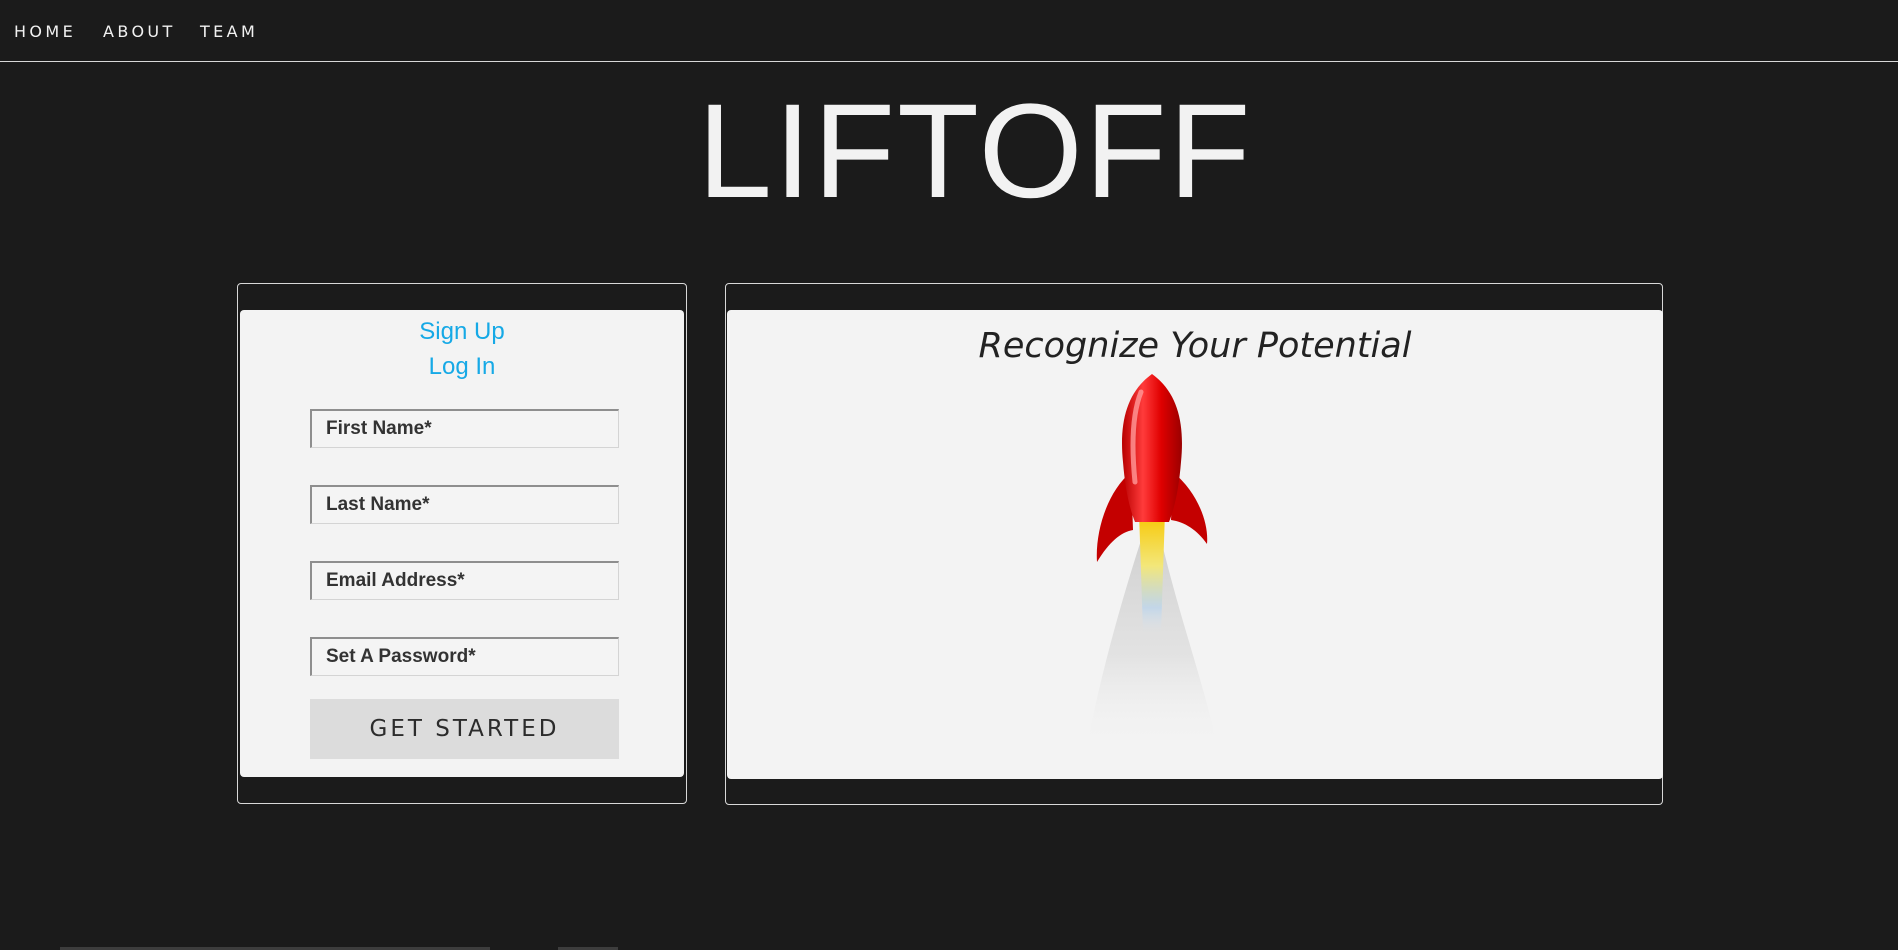 The image size is (1898, 950). I want to click on tab-log-in: Log In, so click(462, 366).